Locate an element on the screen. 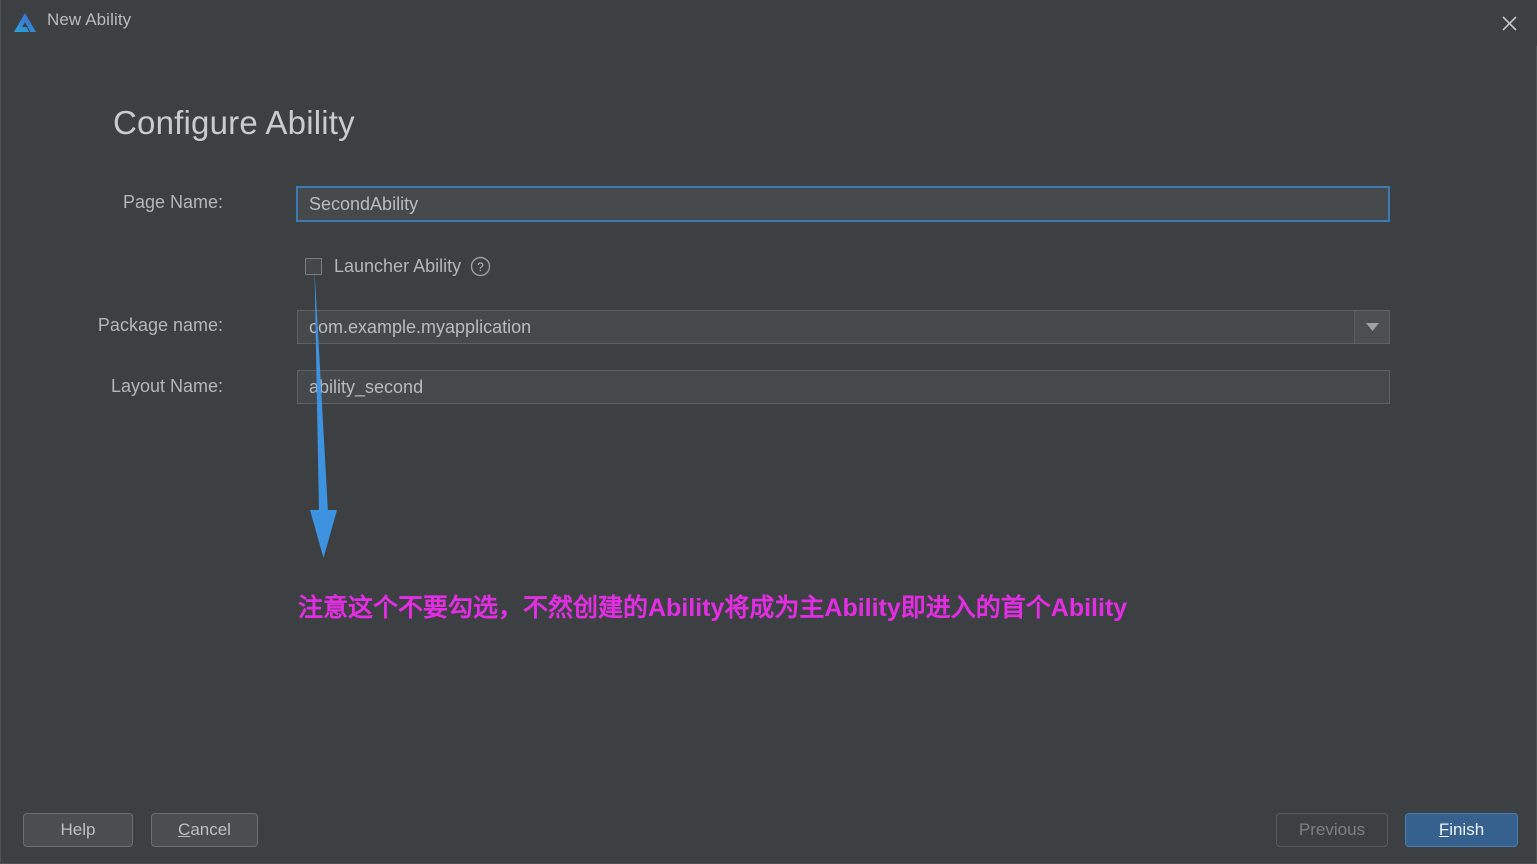 This screenshot has height=864, width=1537. cancel-button: Cancel is located at coordinates (204, 830).